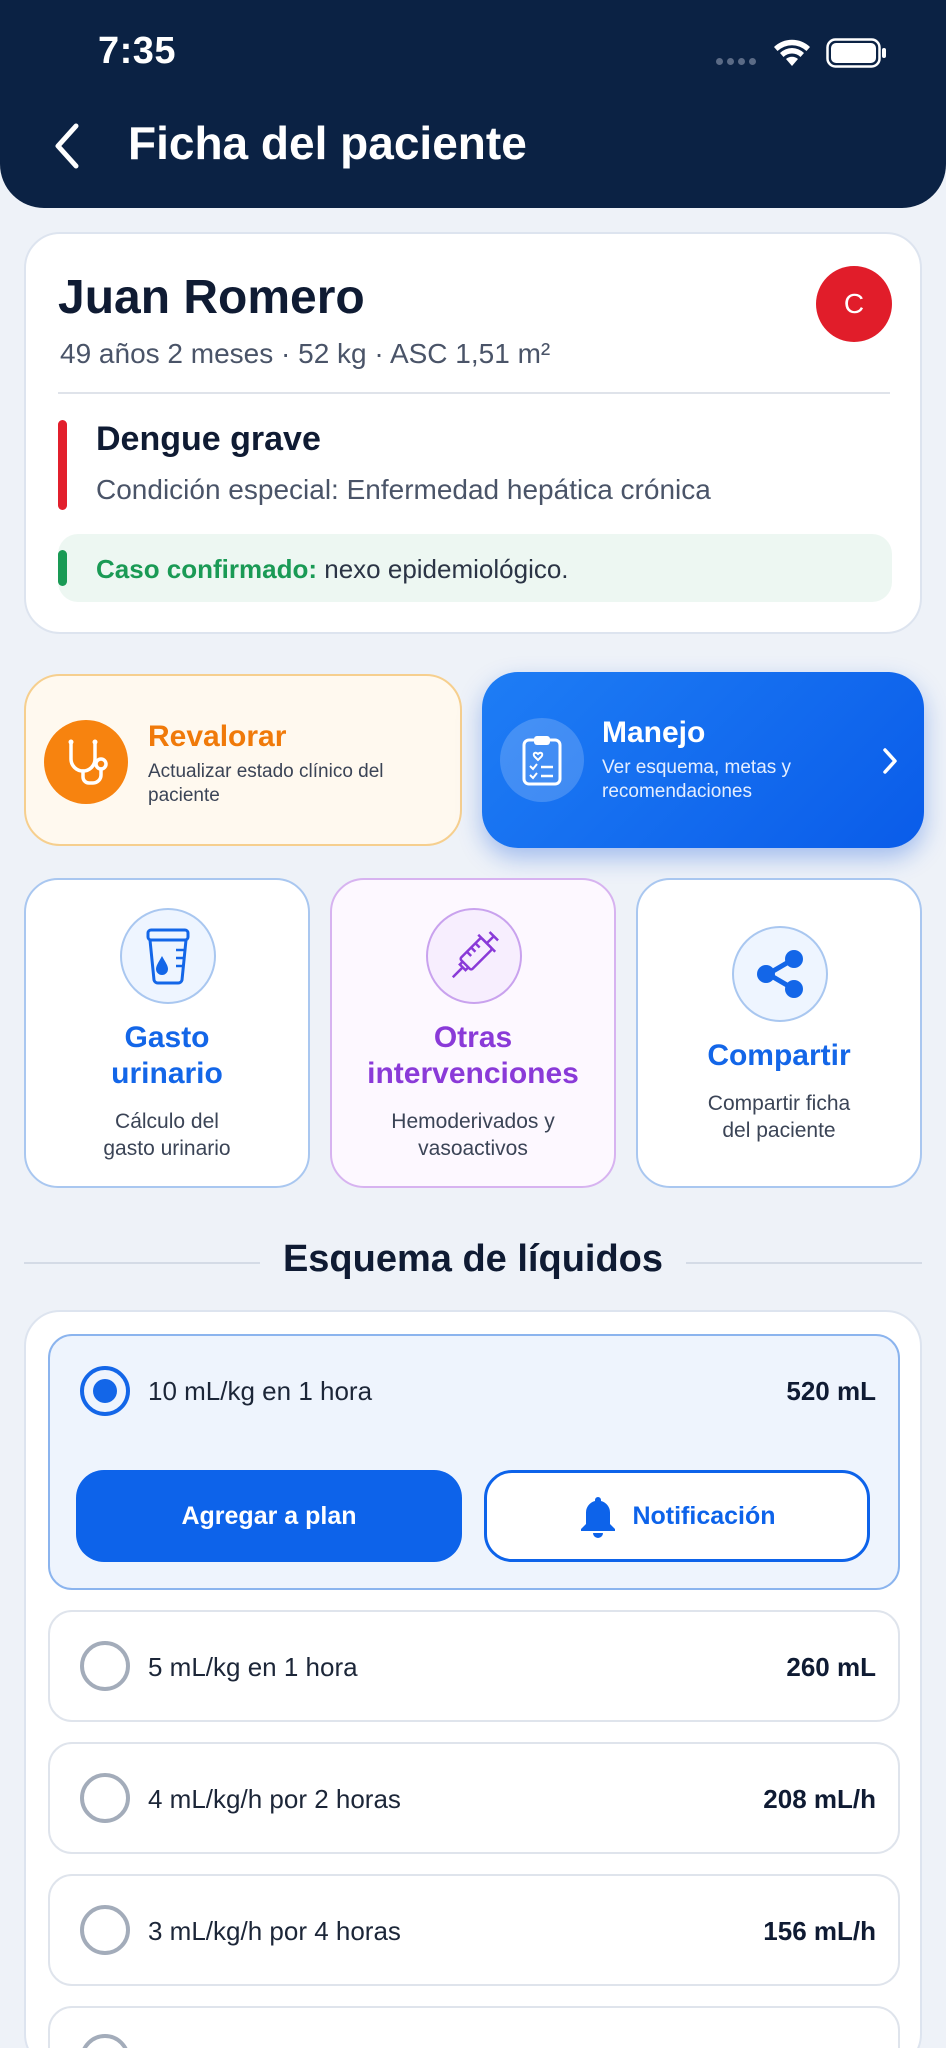  I want to click on tool-sub-line: vasoactivos, so click(473, 1148).